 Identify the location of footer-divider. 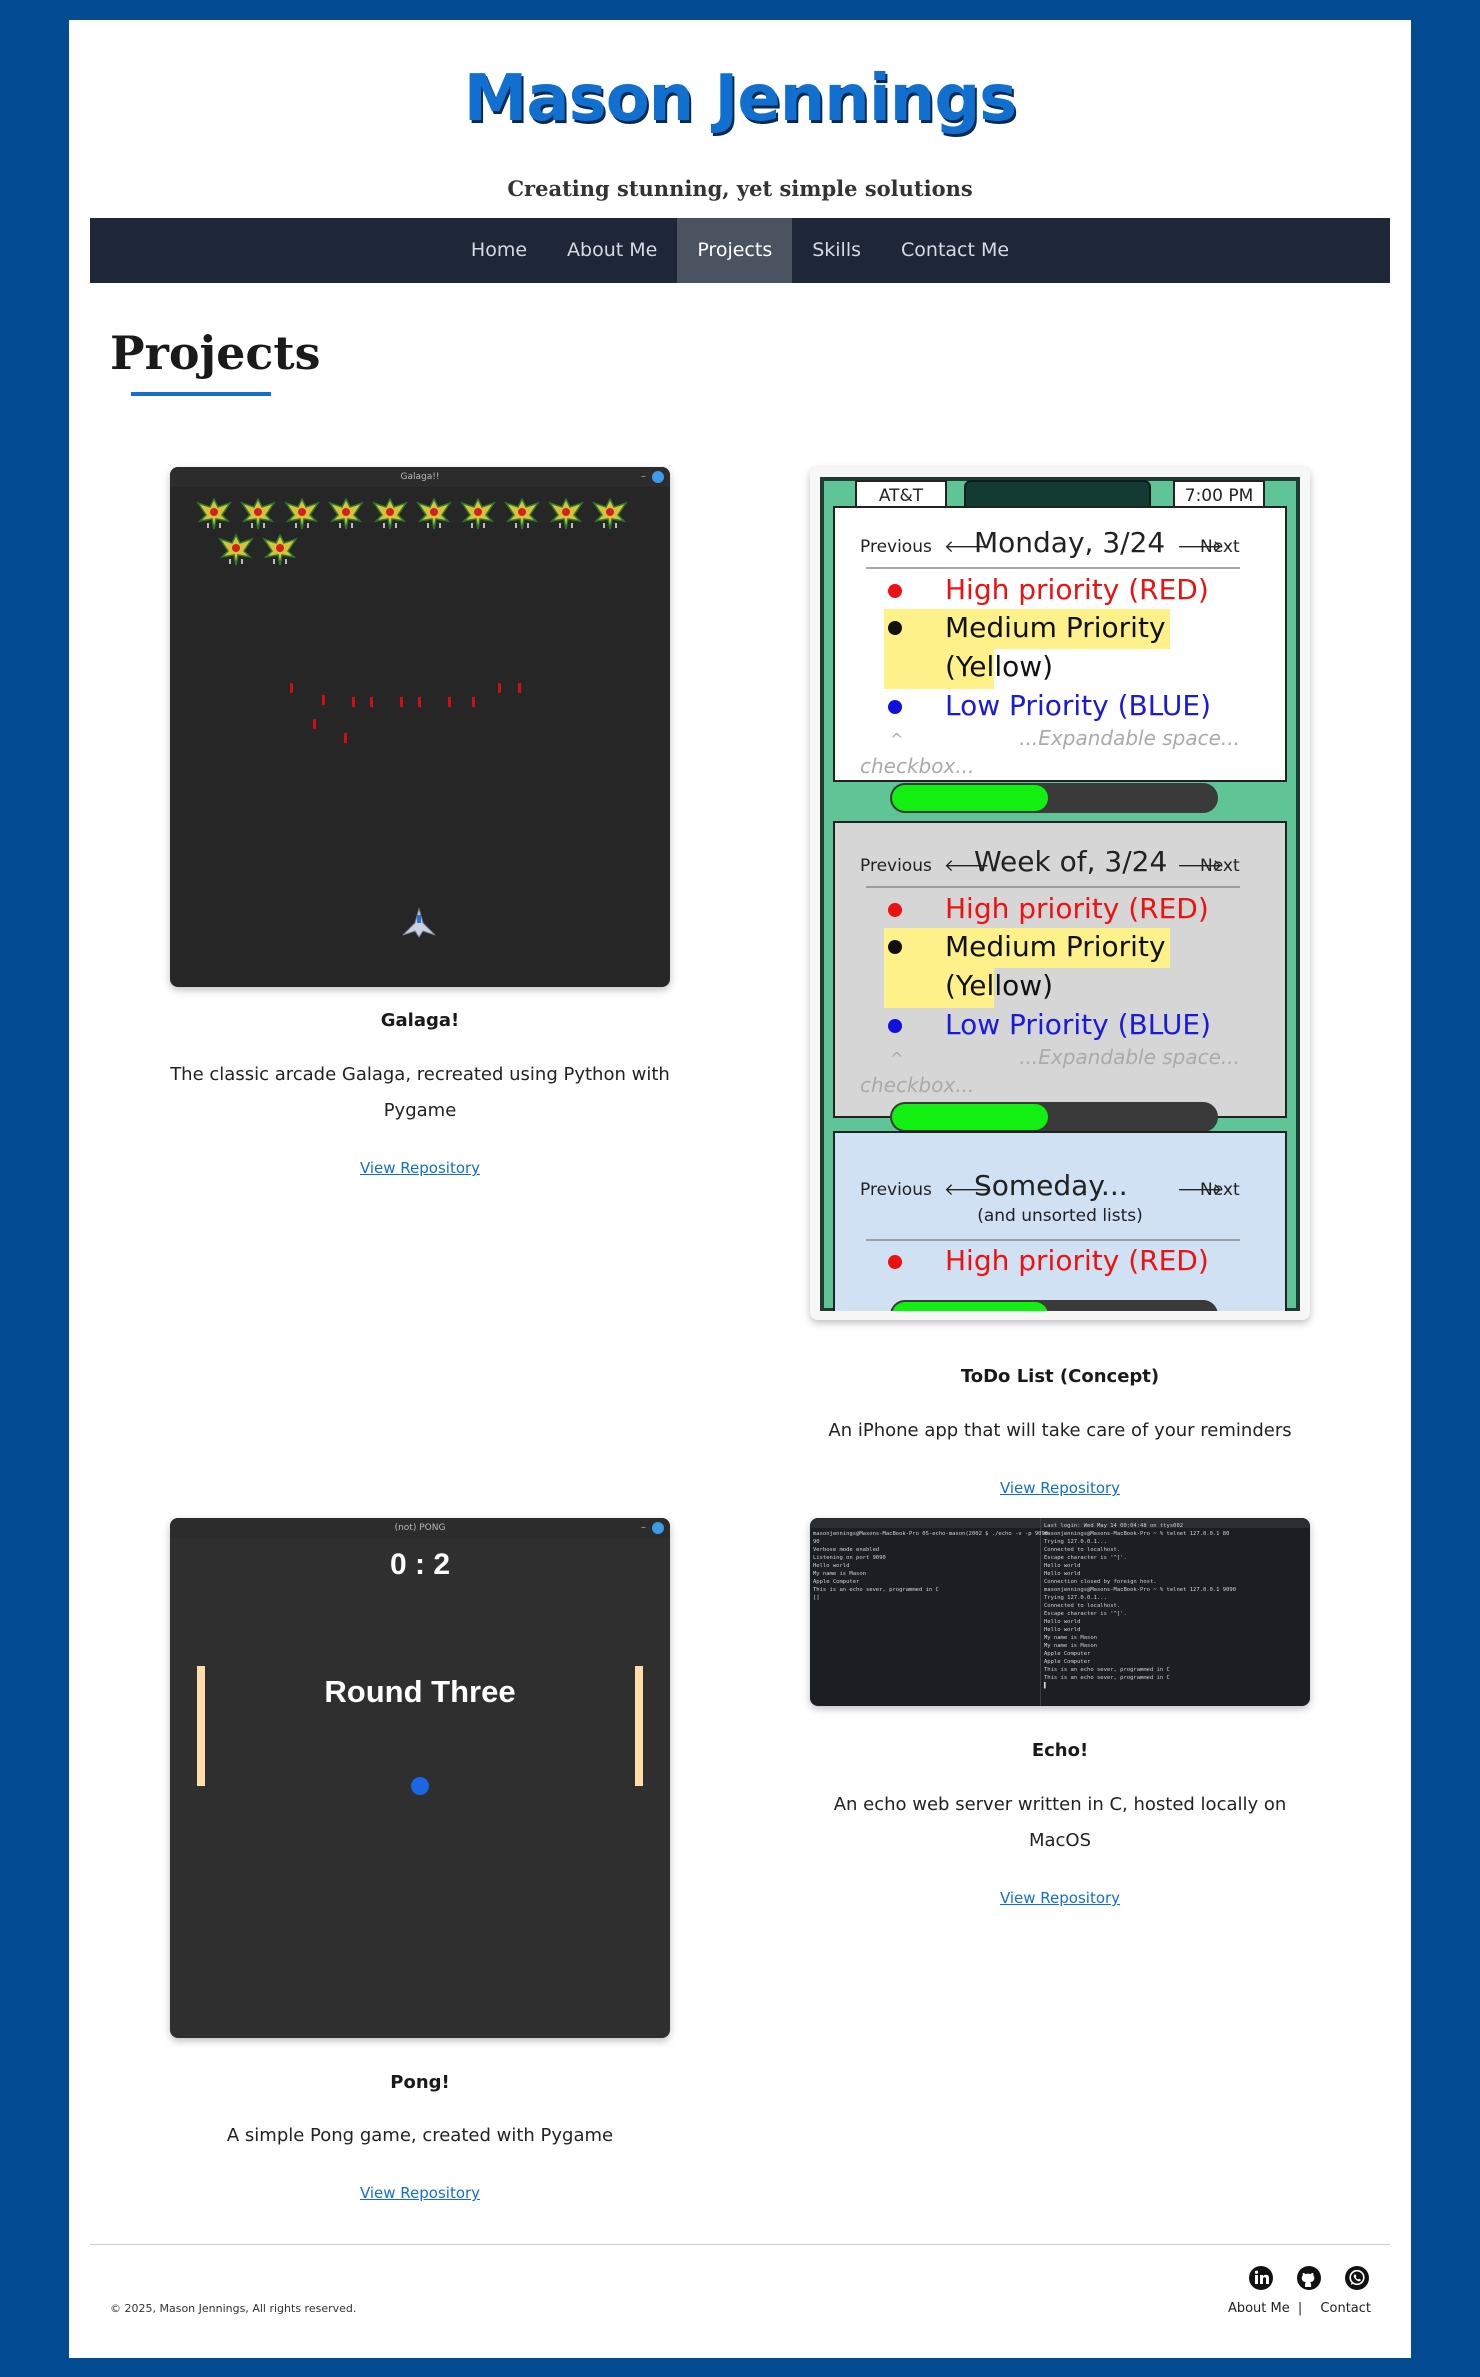
(740, 2244).